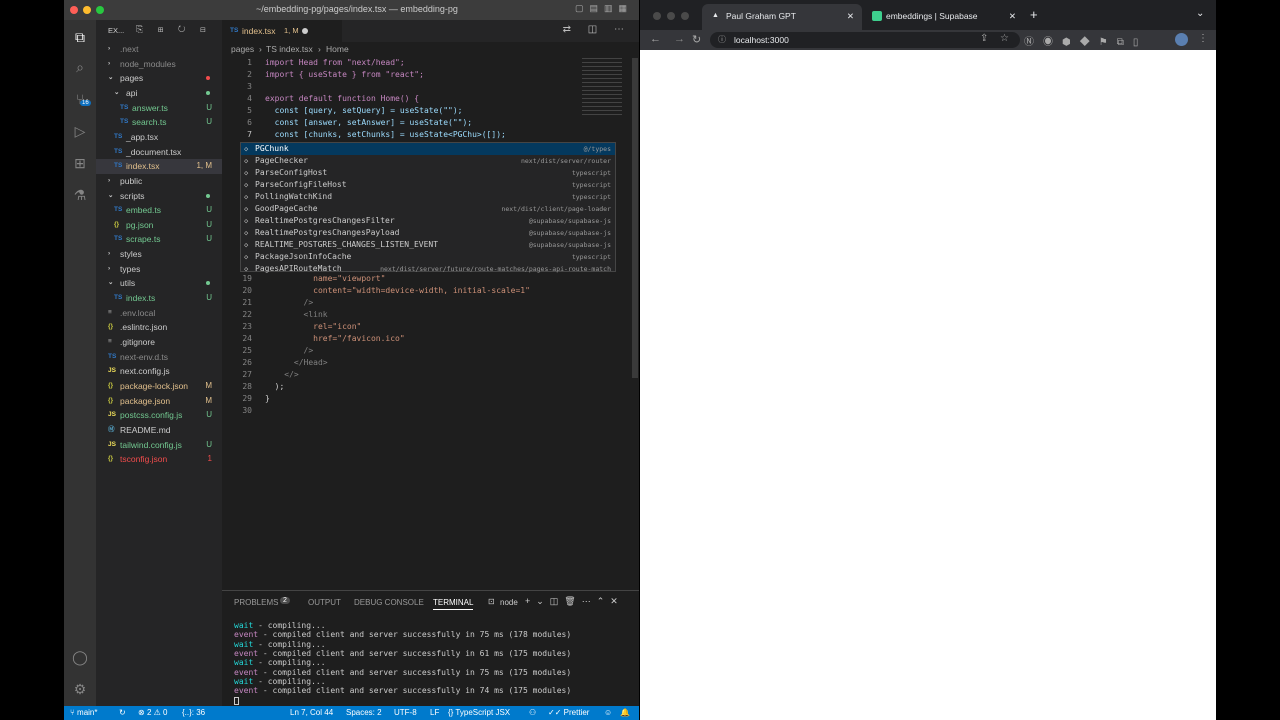 Image resolution: width=1280 pixels, height=720 pixels. What do you see at coordinates (1034, 14) in the screenshot?
I see `new-tab-plus-icon: +` at bounding box center [1034, 14].